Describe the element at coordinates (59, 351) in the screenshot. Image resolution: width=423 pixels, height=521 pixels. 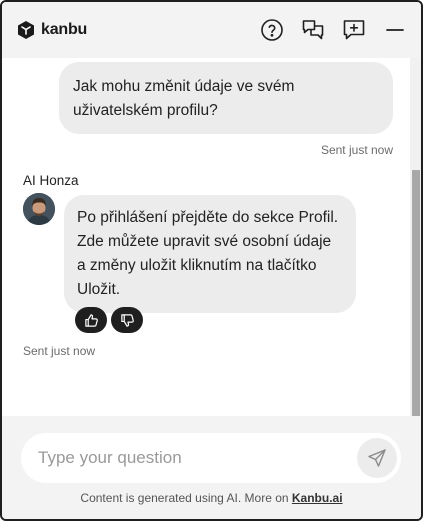
I see `bot-message-status: Sent just now` at that location.